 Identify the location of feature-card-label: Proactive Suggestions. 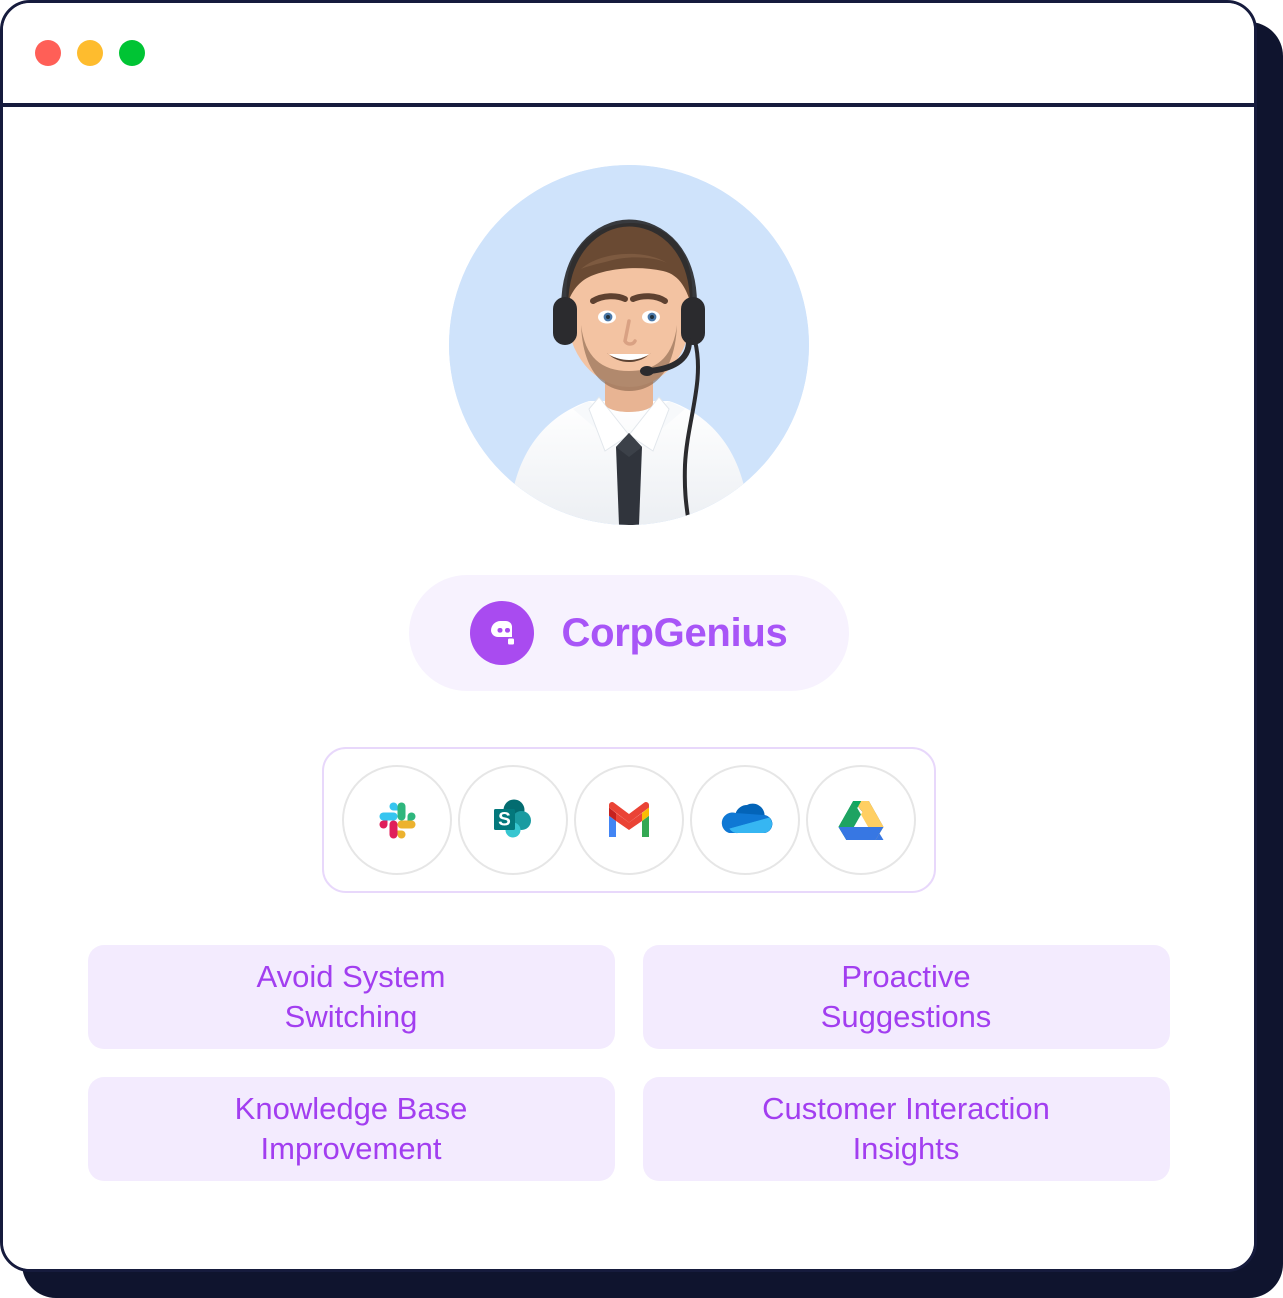
(906, 996).